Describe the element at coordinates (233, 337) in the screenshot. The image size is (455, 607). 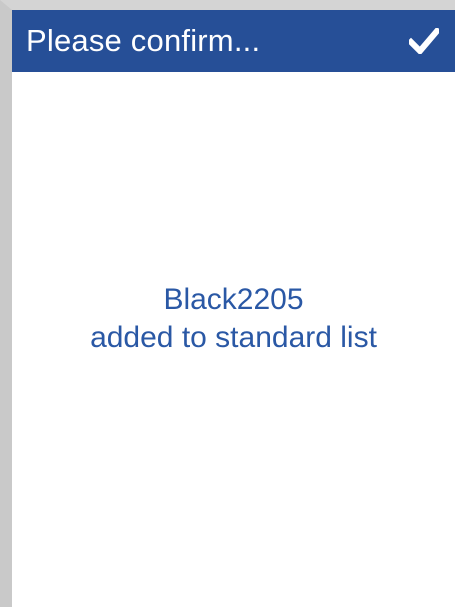
I see `status-message: added to standard list` at that location.